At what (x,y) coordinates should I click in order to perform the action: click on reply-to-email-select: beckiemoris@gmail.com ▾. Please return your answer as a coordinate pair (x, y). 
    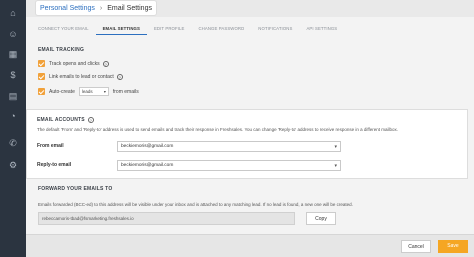
    Looking at the image, I should click on (229, 165).